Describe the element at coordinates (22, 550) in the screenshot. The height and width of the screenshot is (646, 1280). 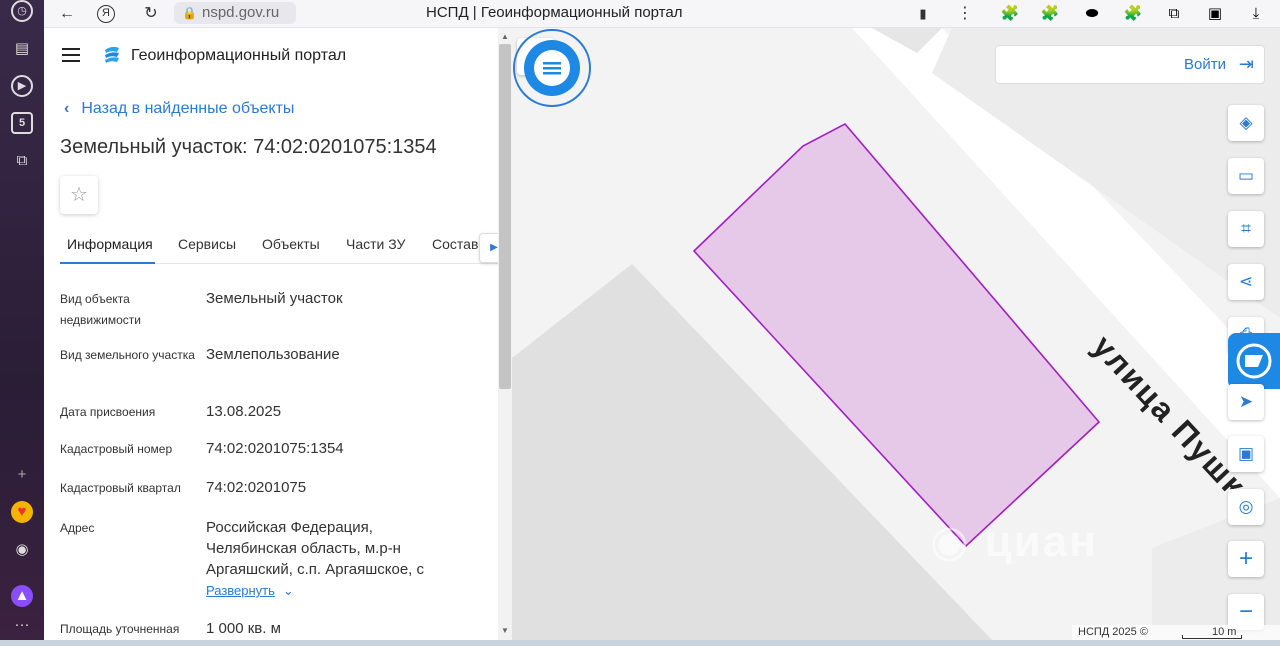
I see `messenger-icon: ◉` at that location.